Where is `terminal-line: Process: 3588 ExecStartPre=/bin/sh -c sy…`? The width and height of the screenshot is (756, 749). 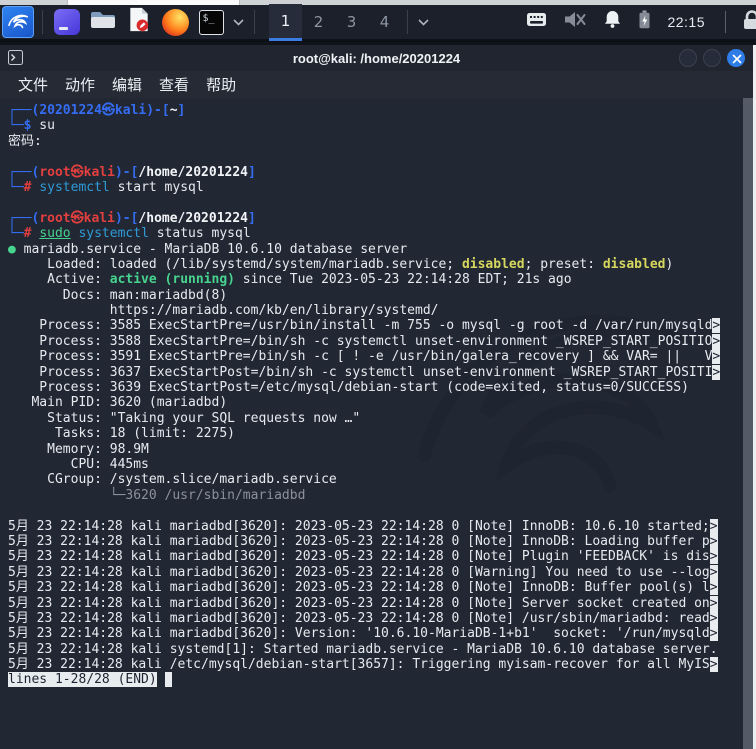 terminal-line: Process: 3588 ExecStartPre=/bin/sh -c sy… is located at coordinates (364, 341).